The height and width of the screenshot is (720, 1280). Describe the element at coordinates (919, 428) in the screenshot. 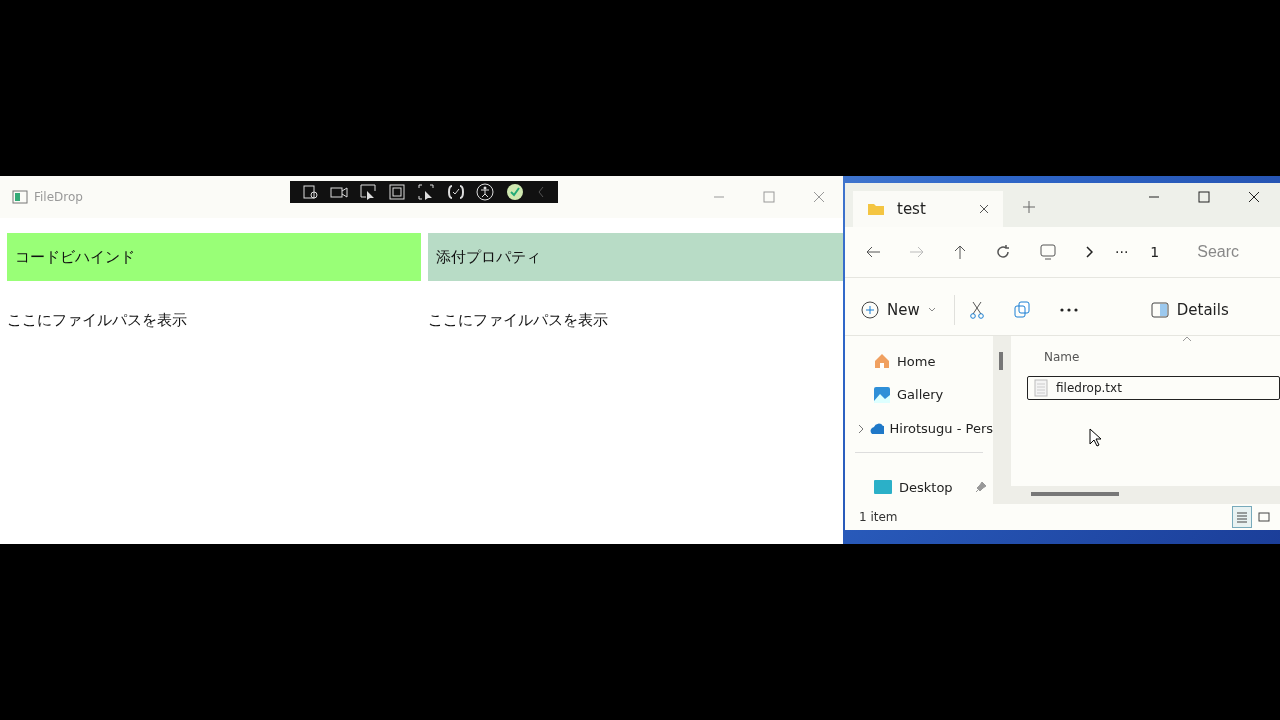

I see `nav-item: Hirotsugu - Pers` at that location.